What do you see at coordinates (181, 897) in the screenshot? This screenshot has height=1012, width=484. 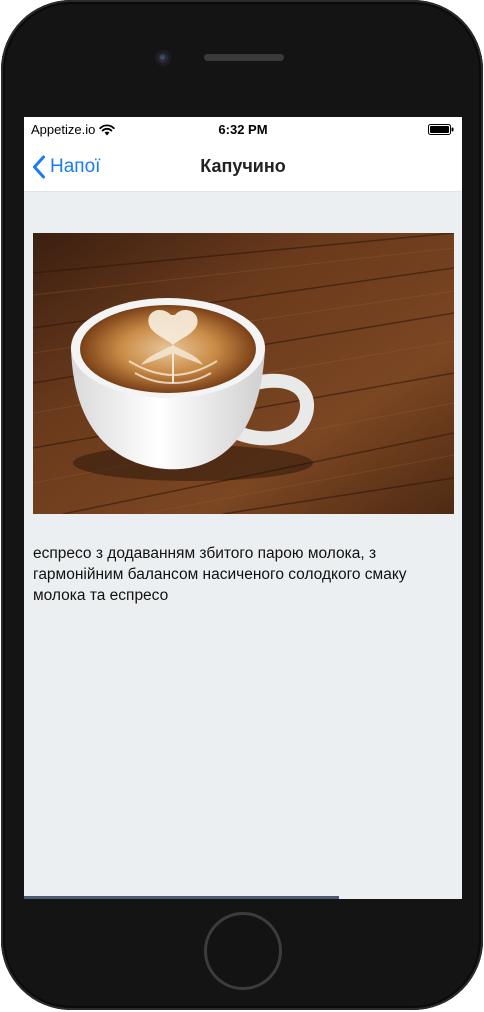 I see `scroll-progress-bar` at bounding box center [181, 897].